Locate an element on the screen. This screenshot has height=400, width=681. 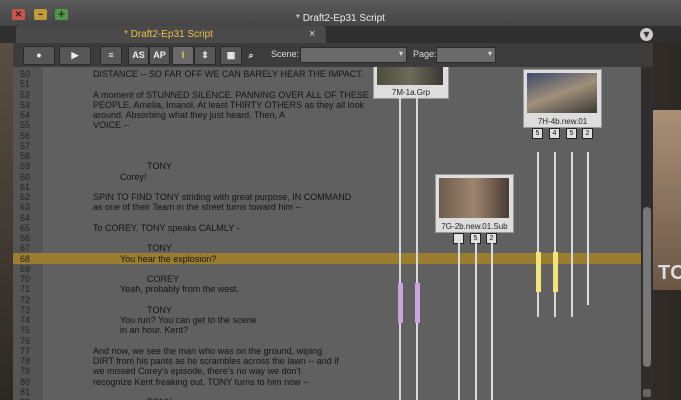
text-cursor-icon: I is located at coordinates (183, 55).